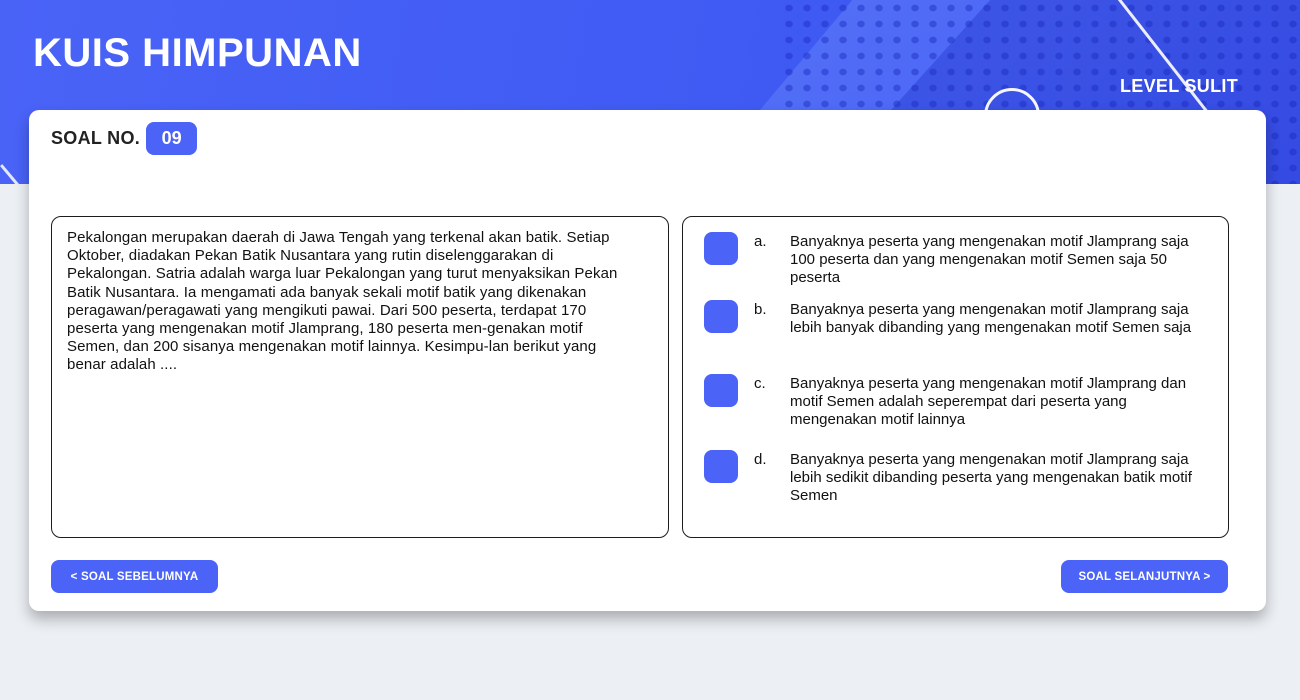 The image size is (1300, 700). I want to click on app-title: KUIS HIMPUNAN, so click(197, 53).